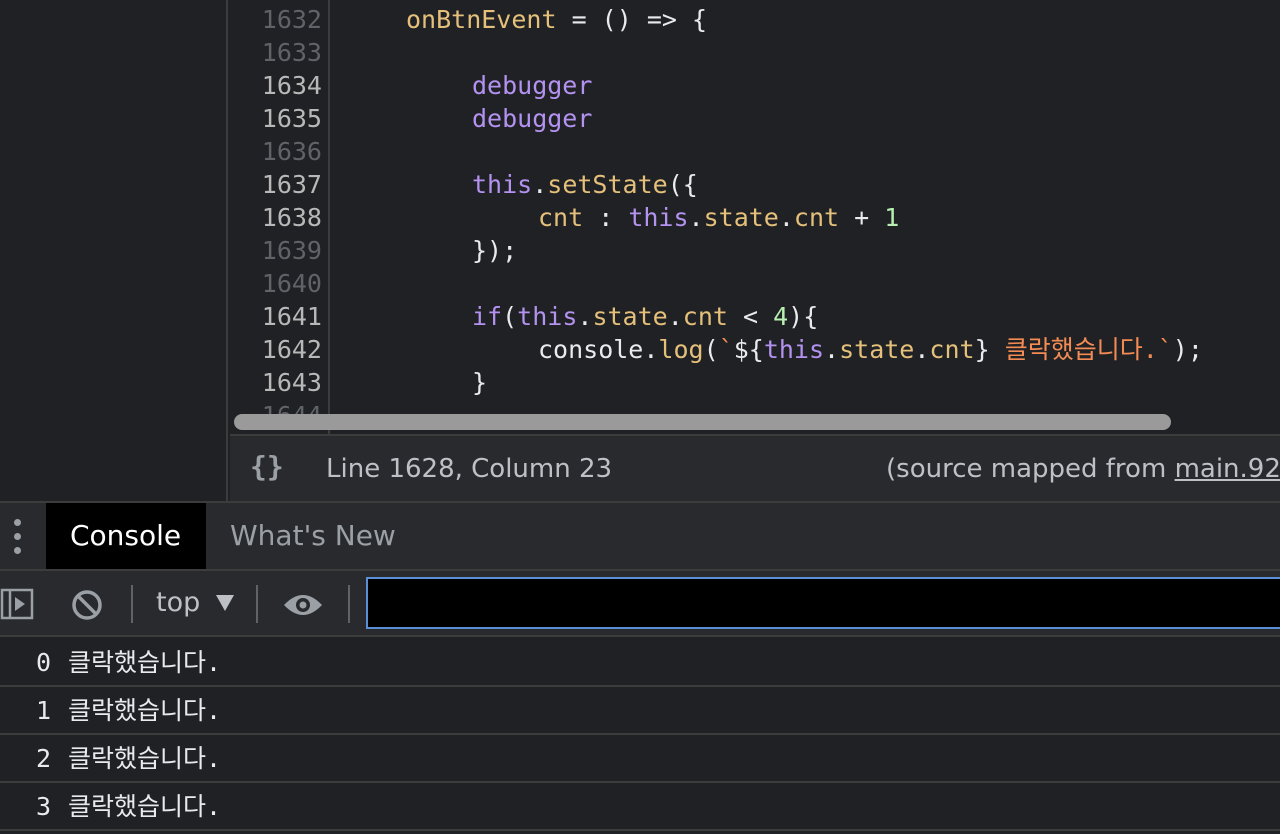  Describe the element at coordinates (87, 605) in the screenshot. I see `clear-console-icon` at that location.